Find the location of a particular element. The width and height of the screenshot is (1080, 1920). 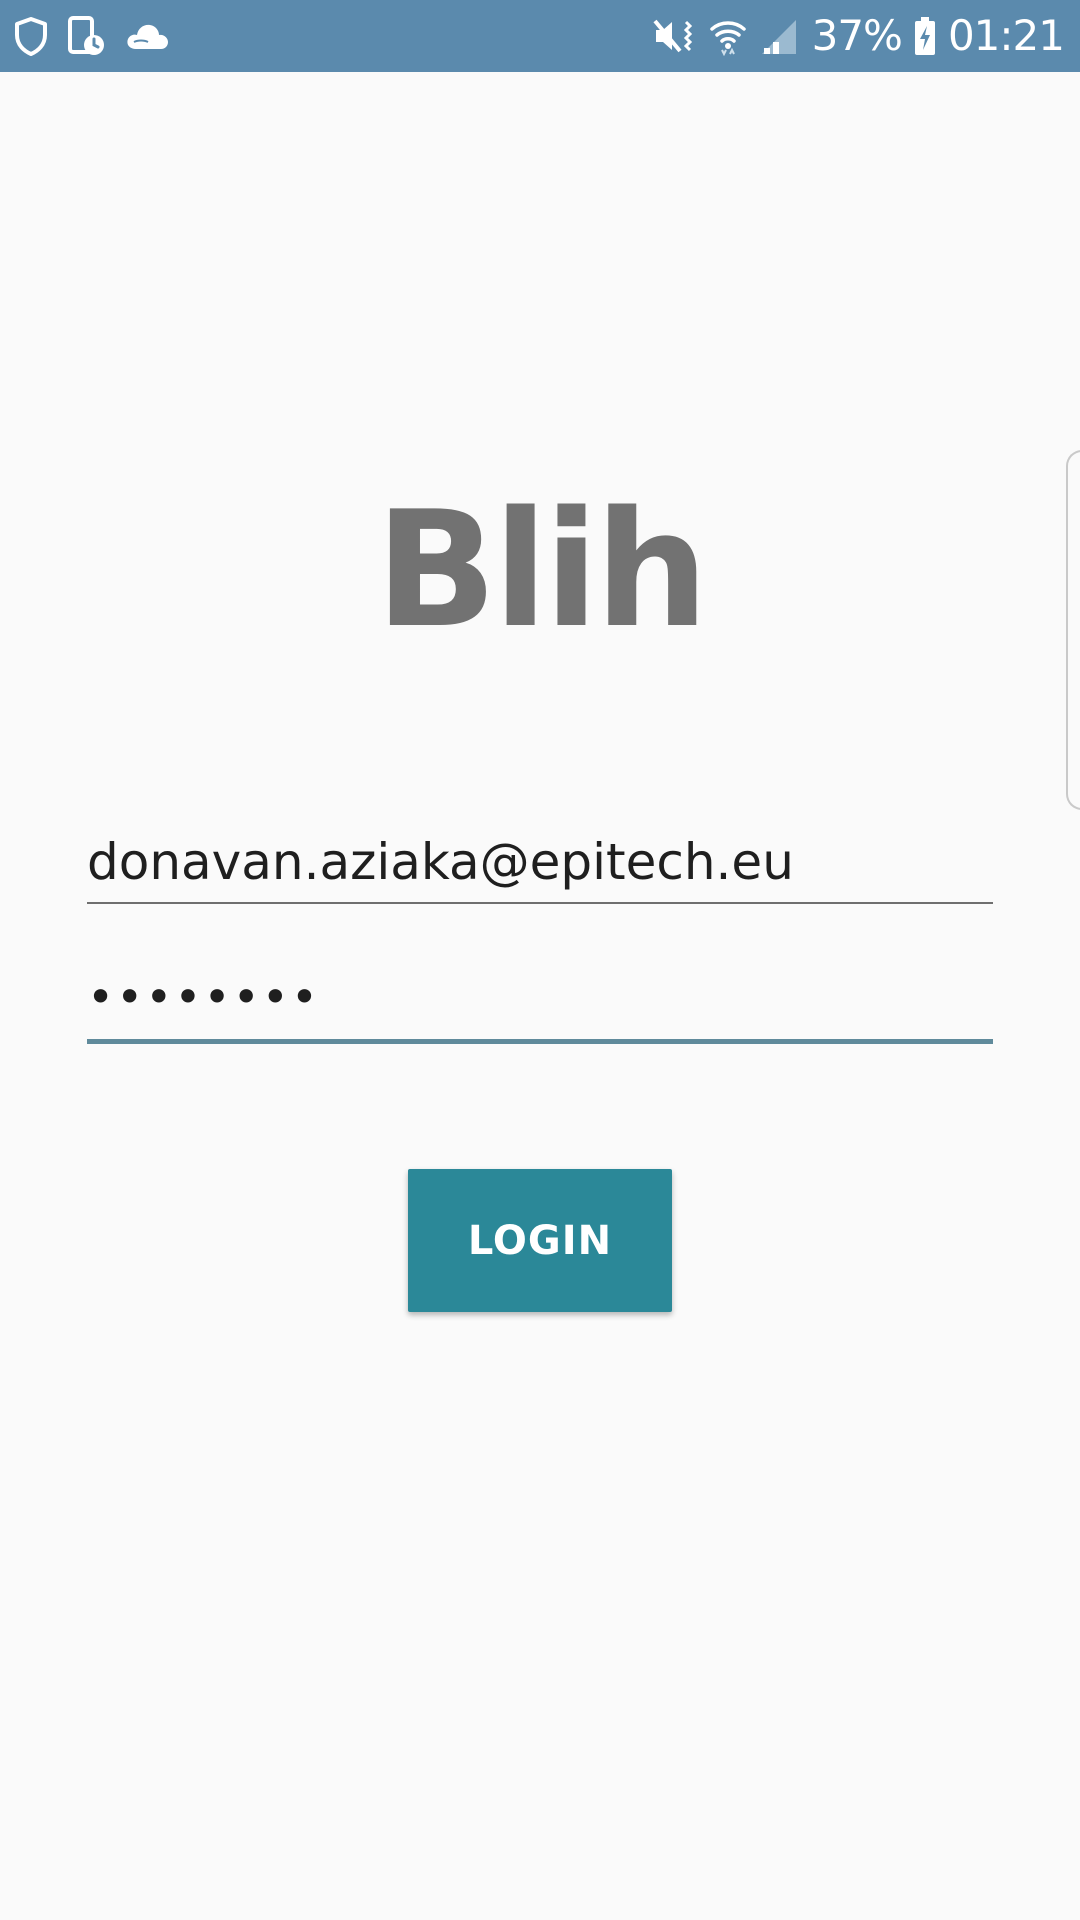

shield-icon is located at coordinates (31, 36).